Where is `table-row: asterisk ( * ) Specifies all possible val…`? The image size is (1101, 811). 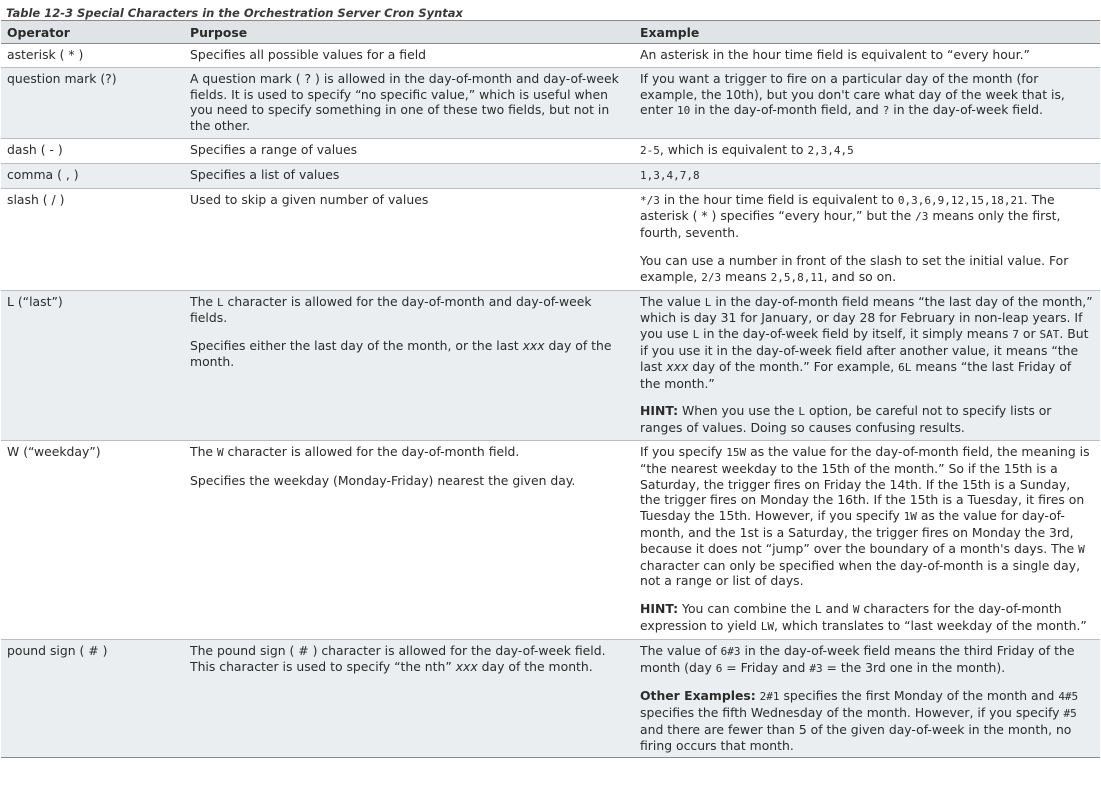 table-row: asterisk ( * ) Specifies all possible val… is located at coordinates (550, 55).